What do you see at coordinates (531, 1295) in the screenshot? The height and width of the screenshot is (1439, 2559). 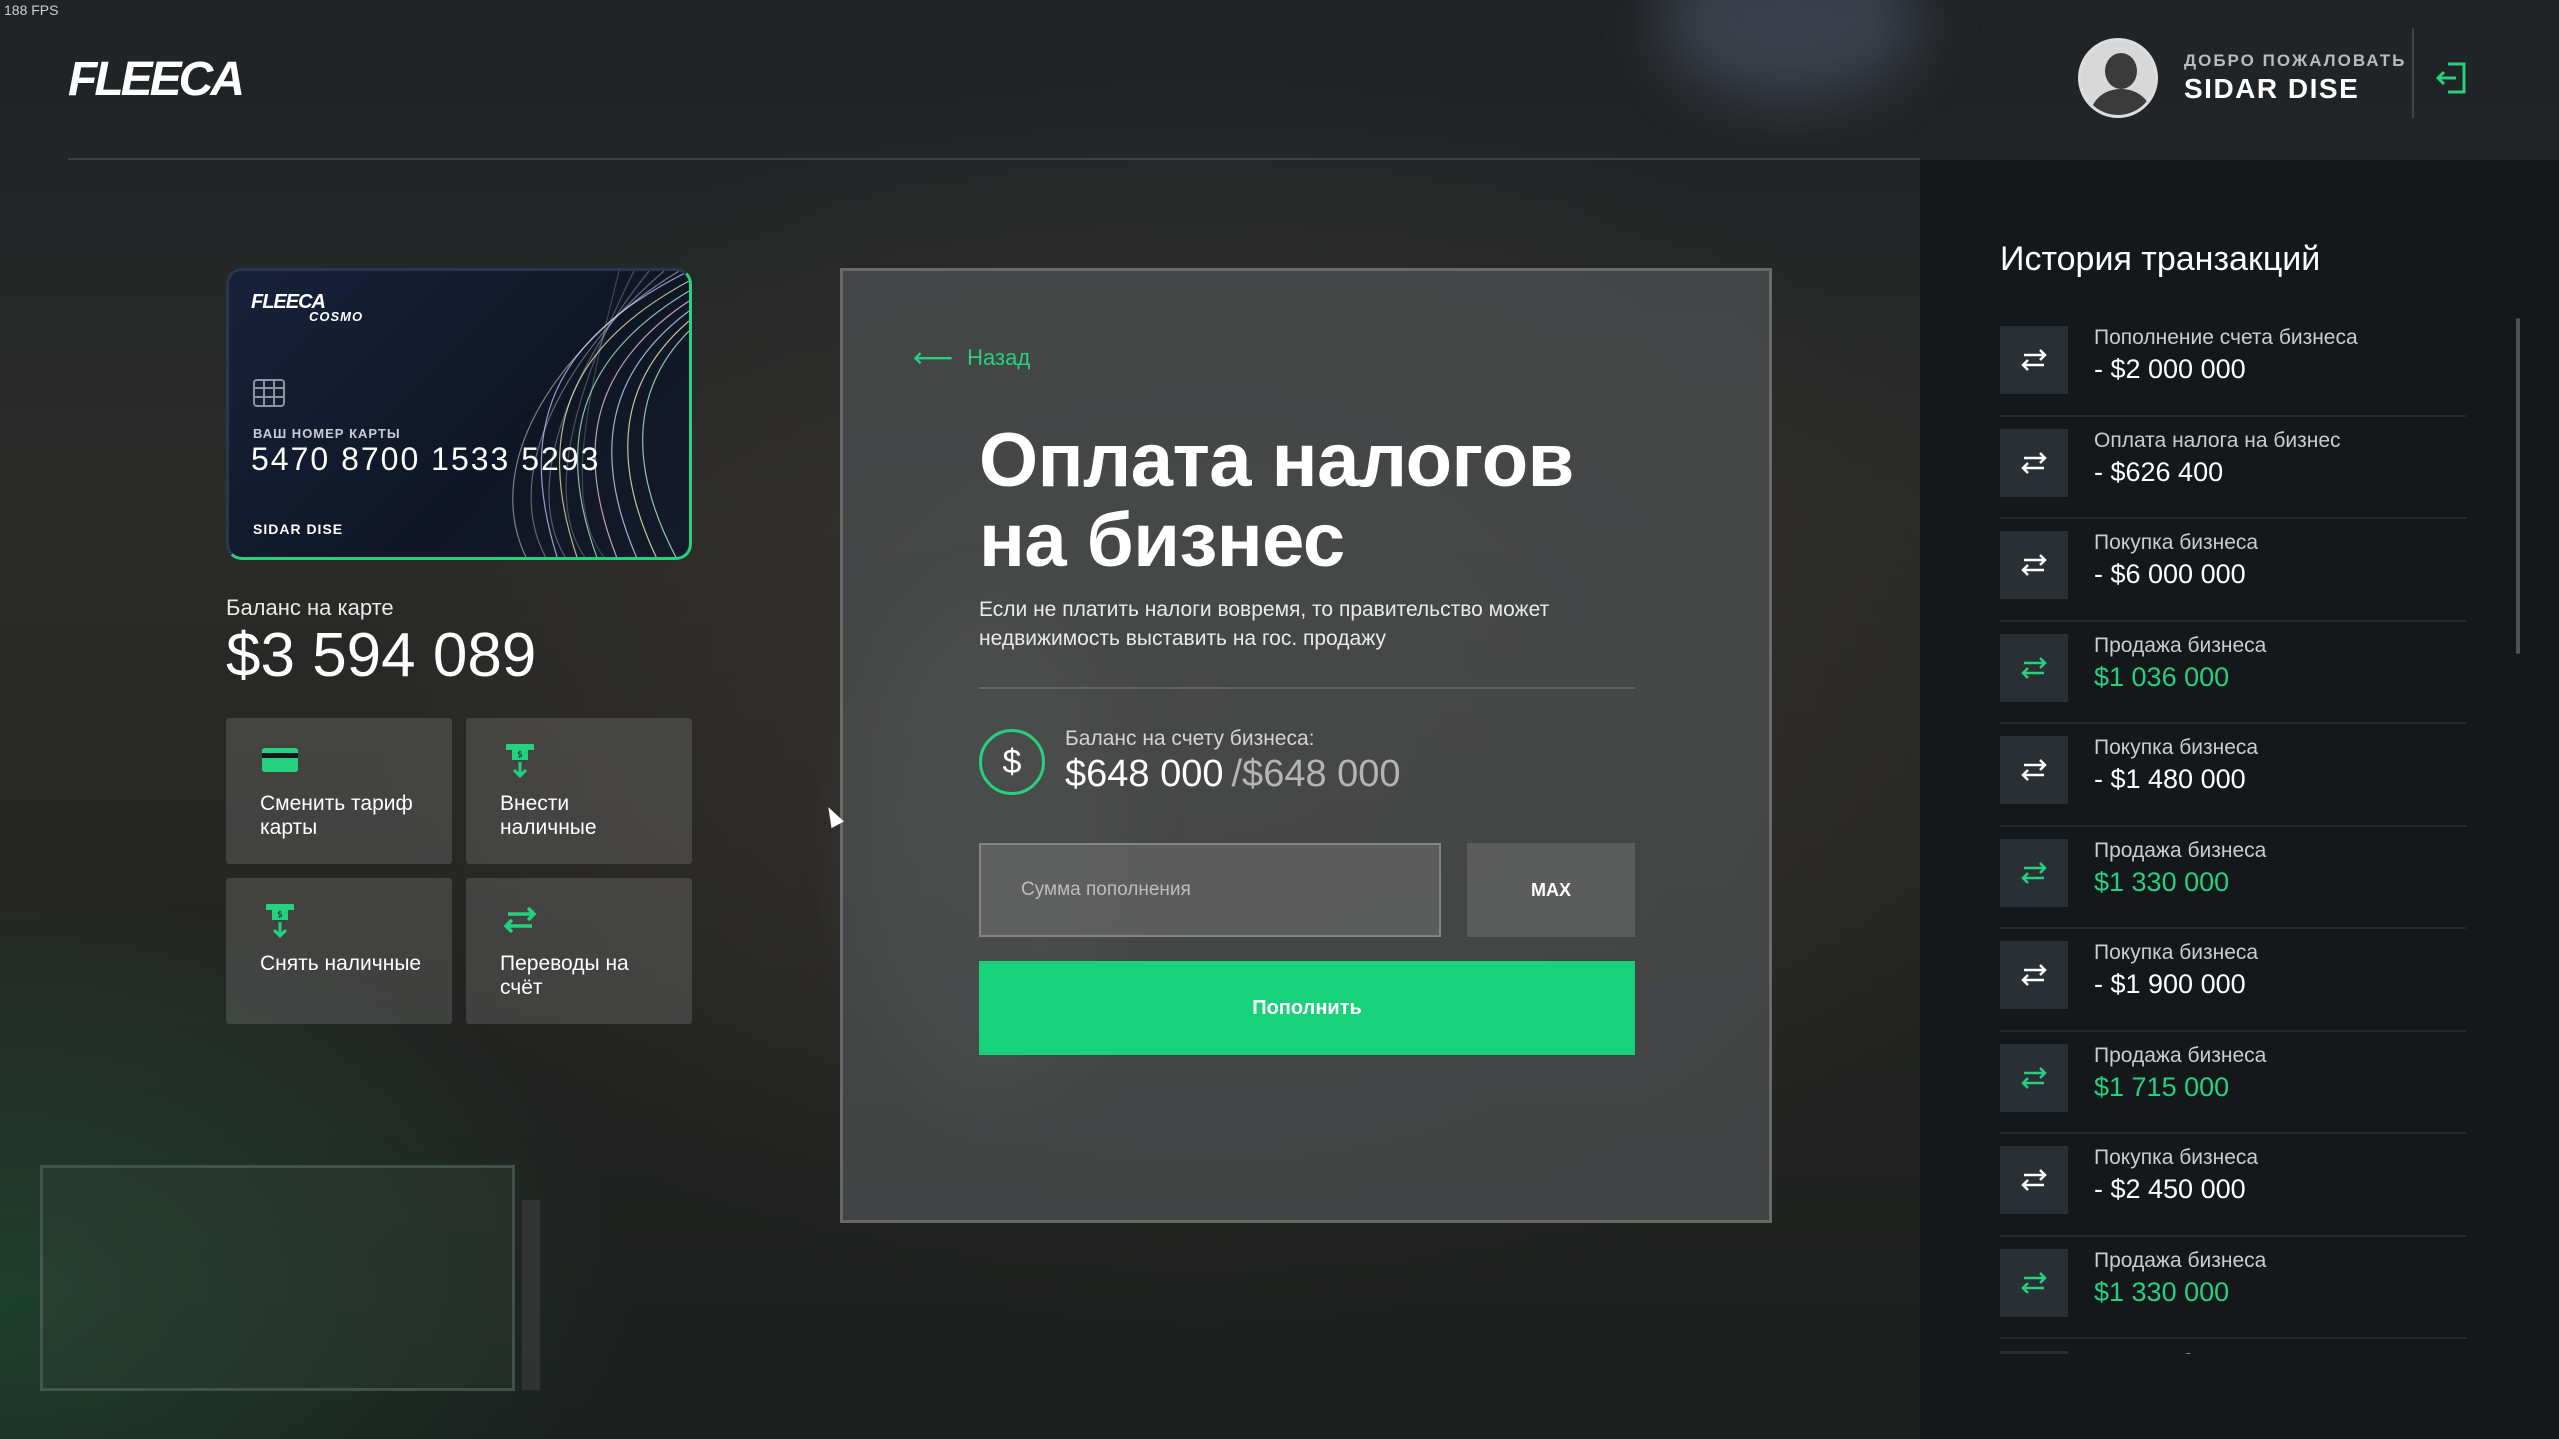 I see `minimap-bar` at bounding box center [531, 1295].